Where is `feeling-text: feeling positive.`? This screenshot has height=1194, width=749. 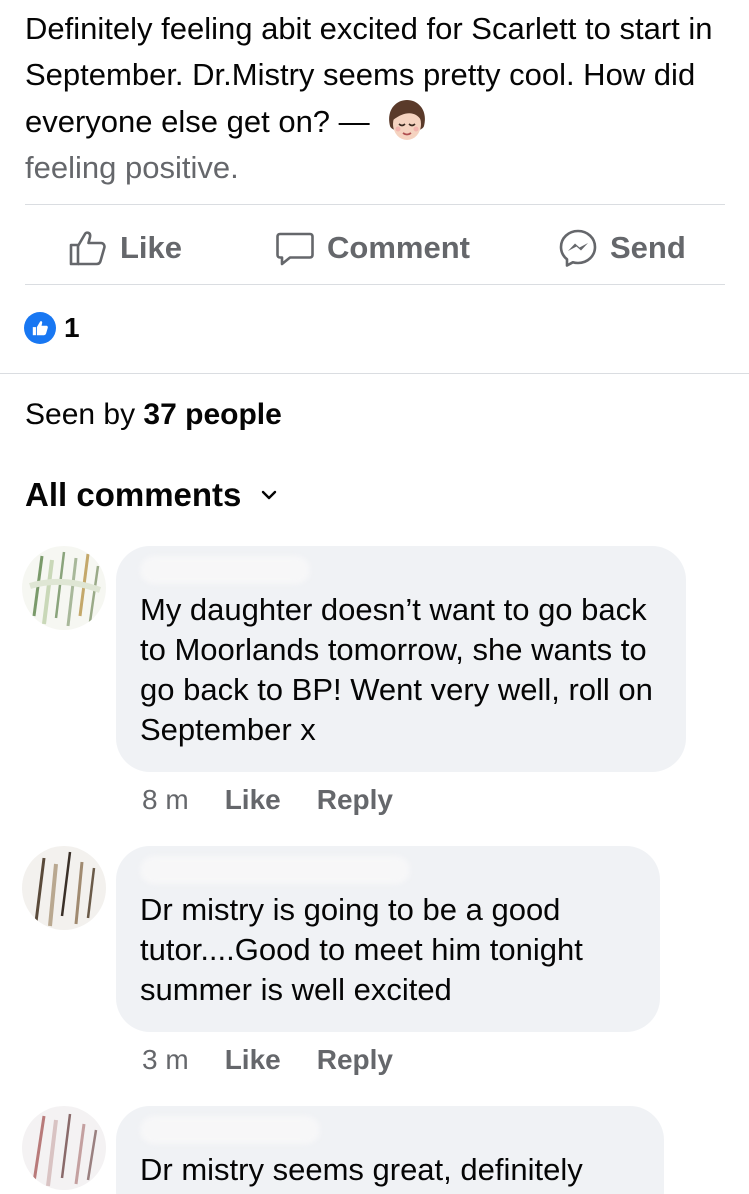
feeling-text: feeling positive. is located at coordinates (132, 167).